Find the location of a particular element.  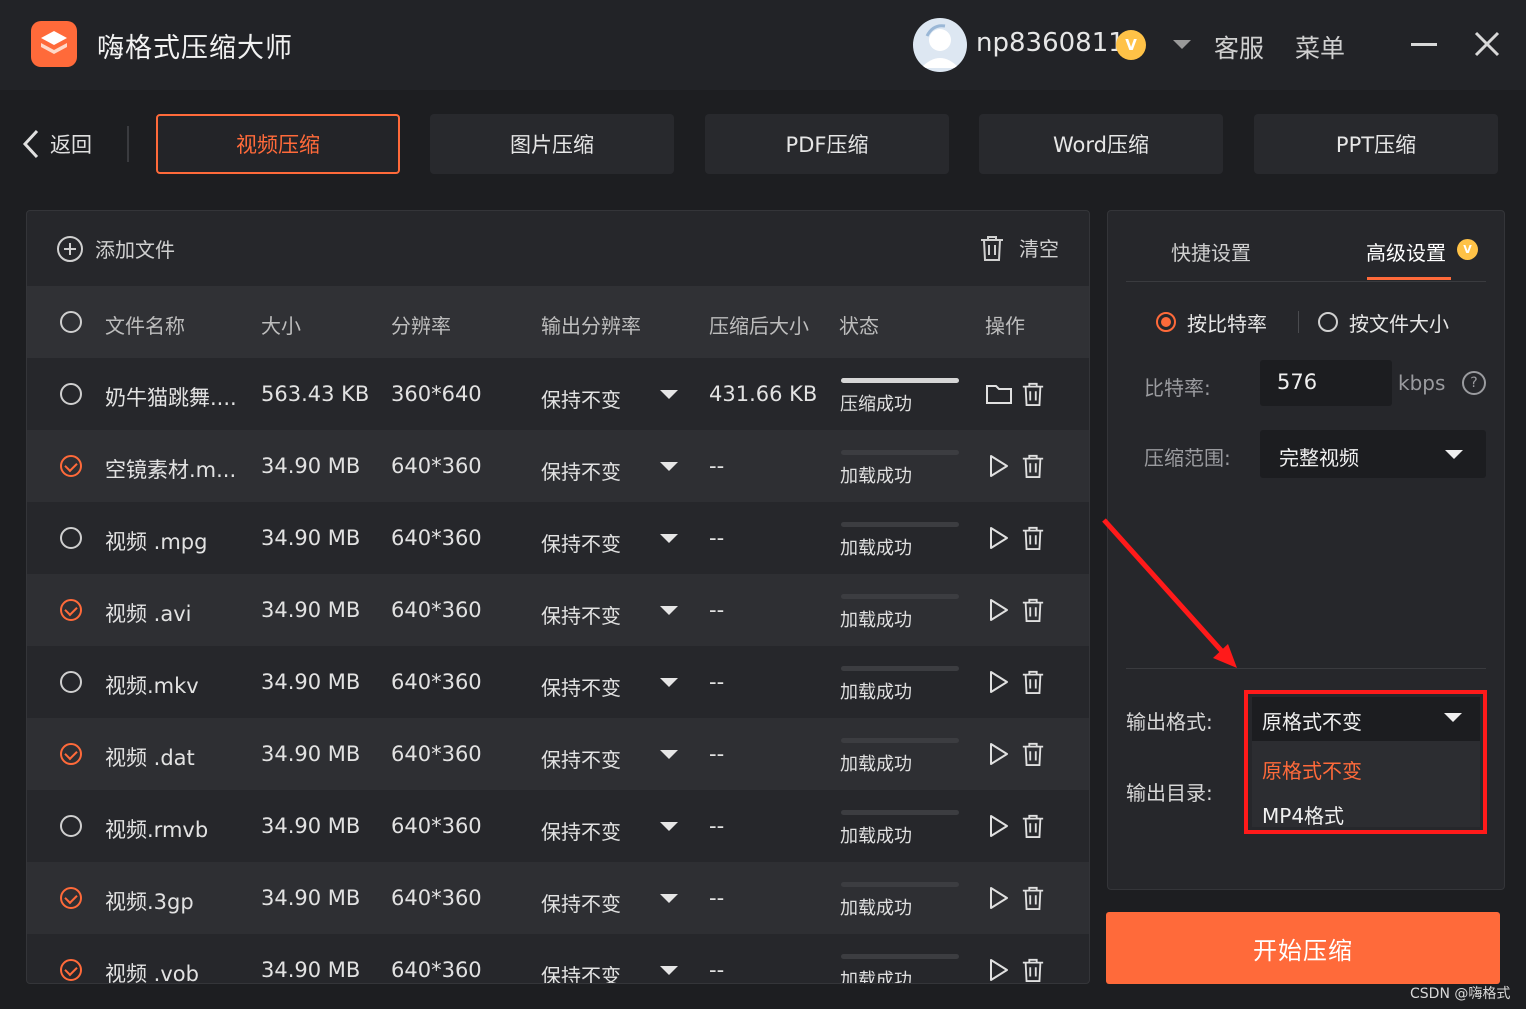

tab-image-compress: 图片压缩 is located at coordinates (552, 144).